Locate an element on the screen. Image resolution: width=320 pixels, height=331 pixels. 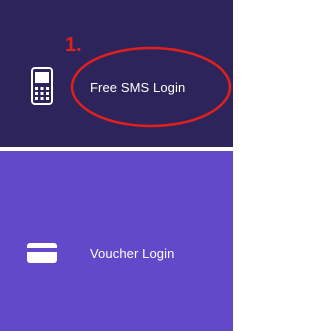
mobile-phone-icon is located at coordinates (42, 86).